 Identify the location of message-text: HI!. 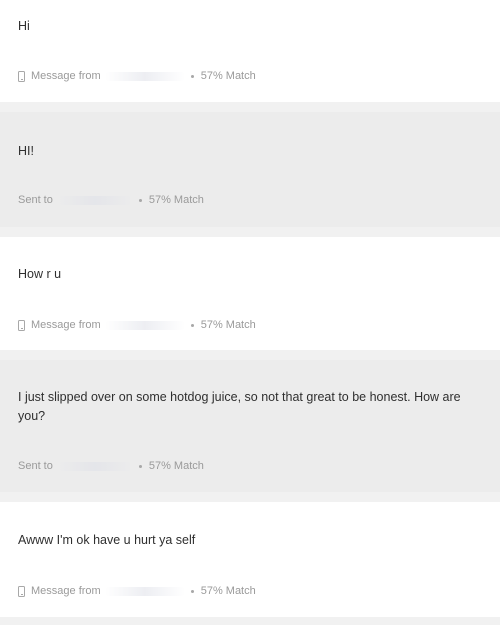
(26, 151).